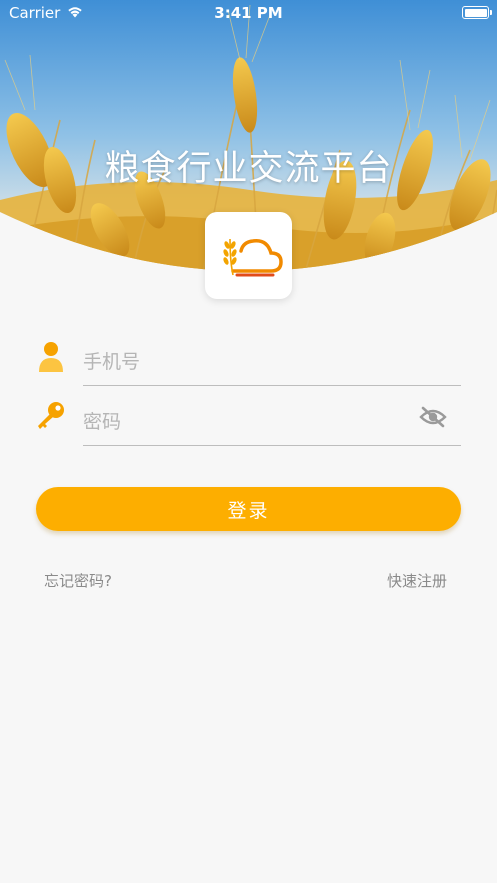  I want to click on password-input, so click(243, 422).